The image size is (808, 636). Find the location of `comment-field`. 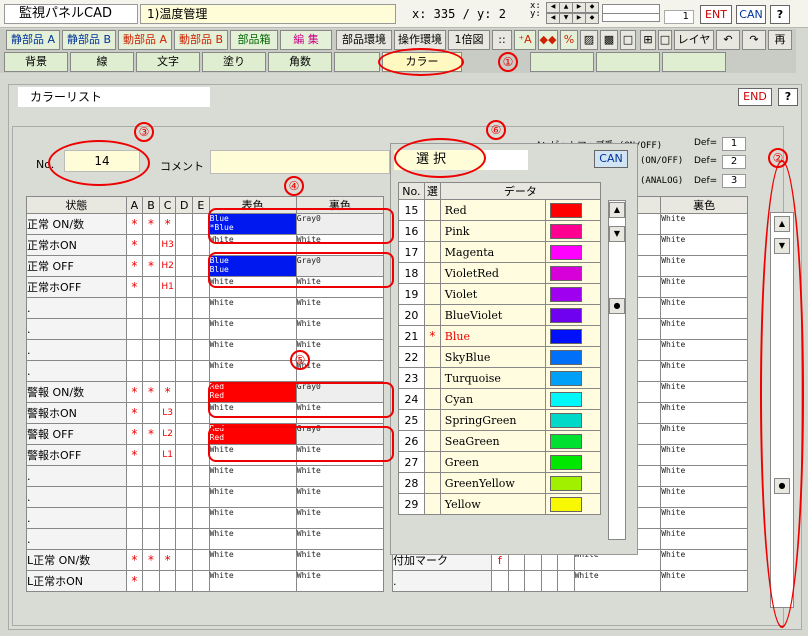

comment-field is located at coordinates (300, 162).